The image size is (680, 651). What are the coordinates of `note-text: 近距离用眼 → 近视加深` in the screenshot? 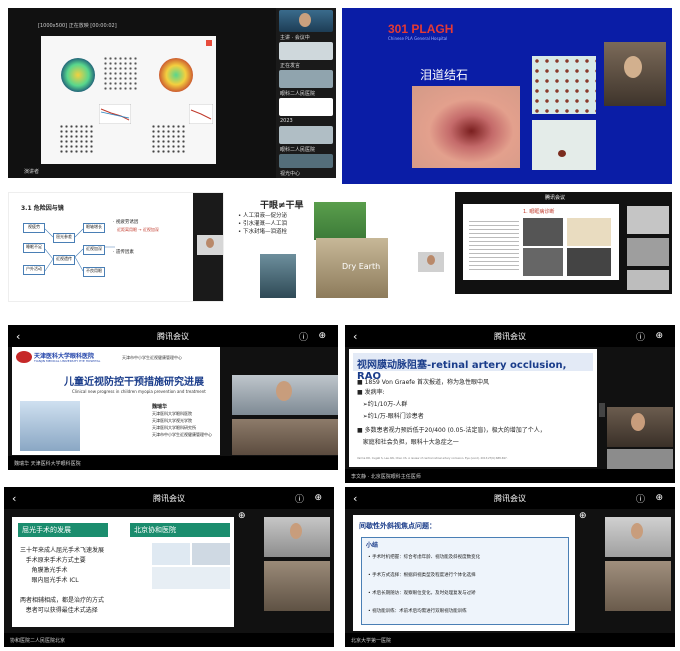 It's located at (138, 229).